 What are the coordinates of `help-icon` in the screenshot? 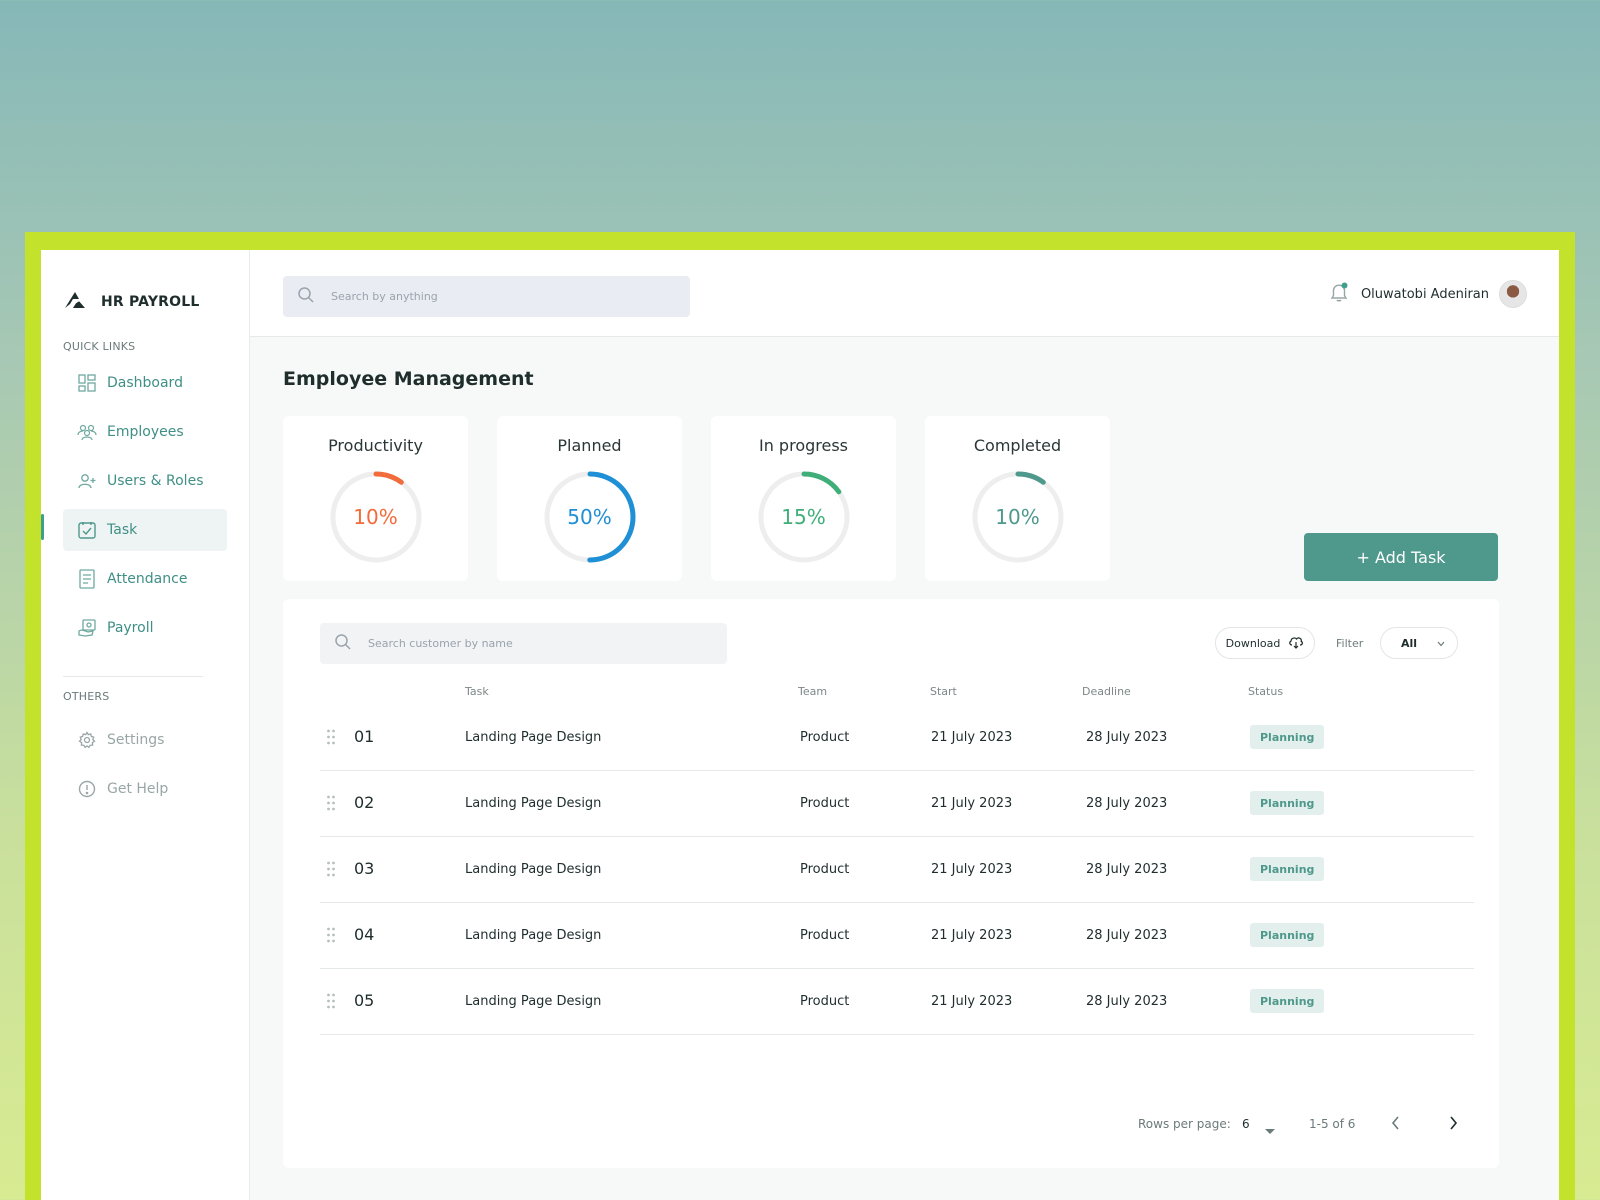 It's located at (87, 789).